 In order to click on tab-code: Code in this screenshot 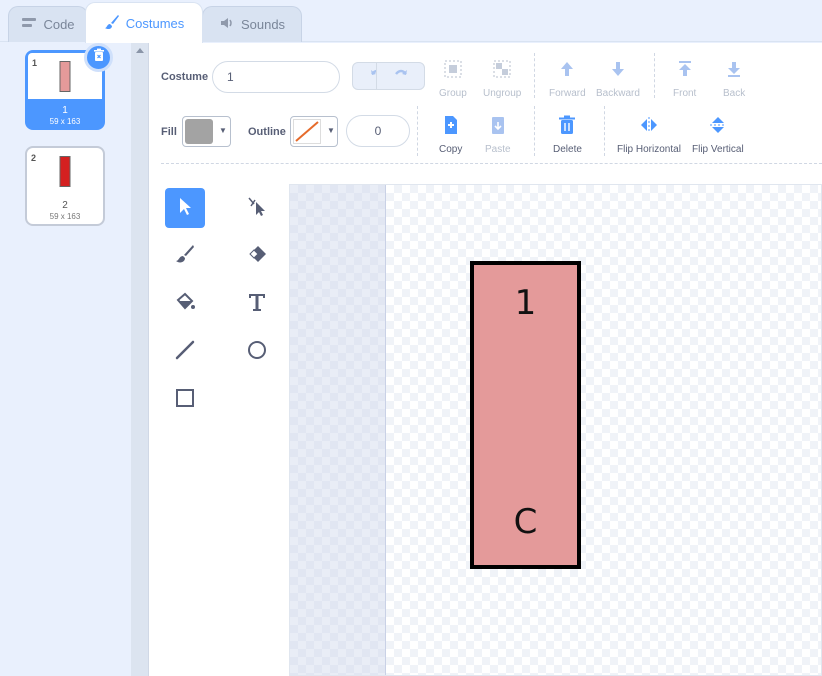, I will do `click(48, 24)`.